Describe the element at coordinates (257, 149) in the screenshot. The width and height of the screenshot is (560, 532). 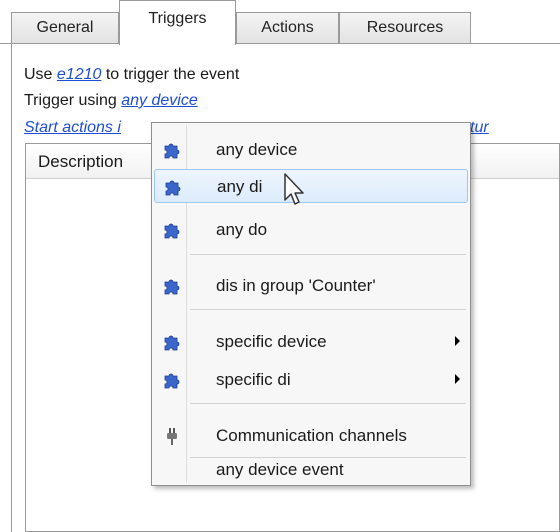
I see `menu-item-label: any device` at that location.